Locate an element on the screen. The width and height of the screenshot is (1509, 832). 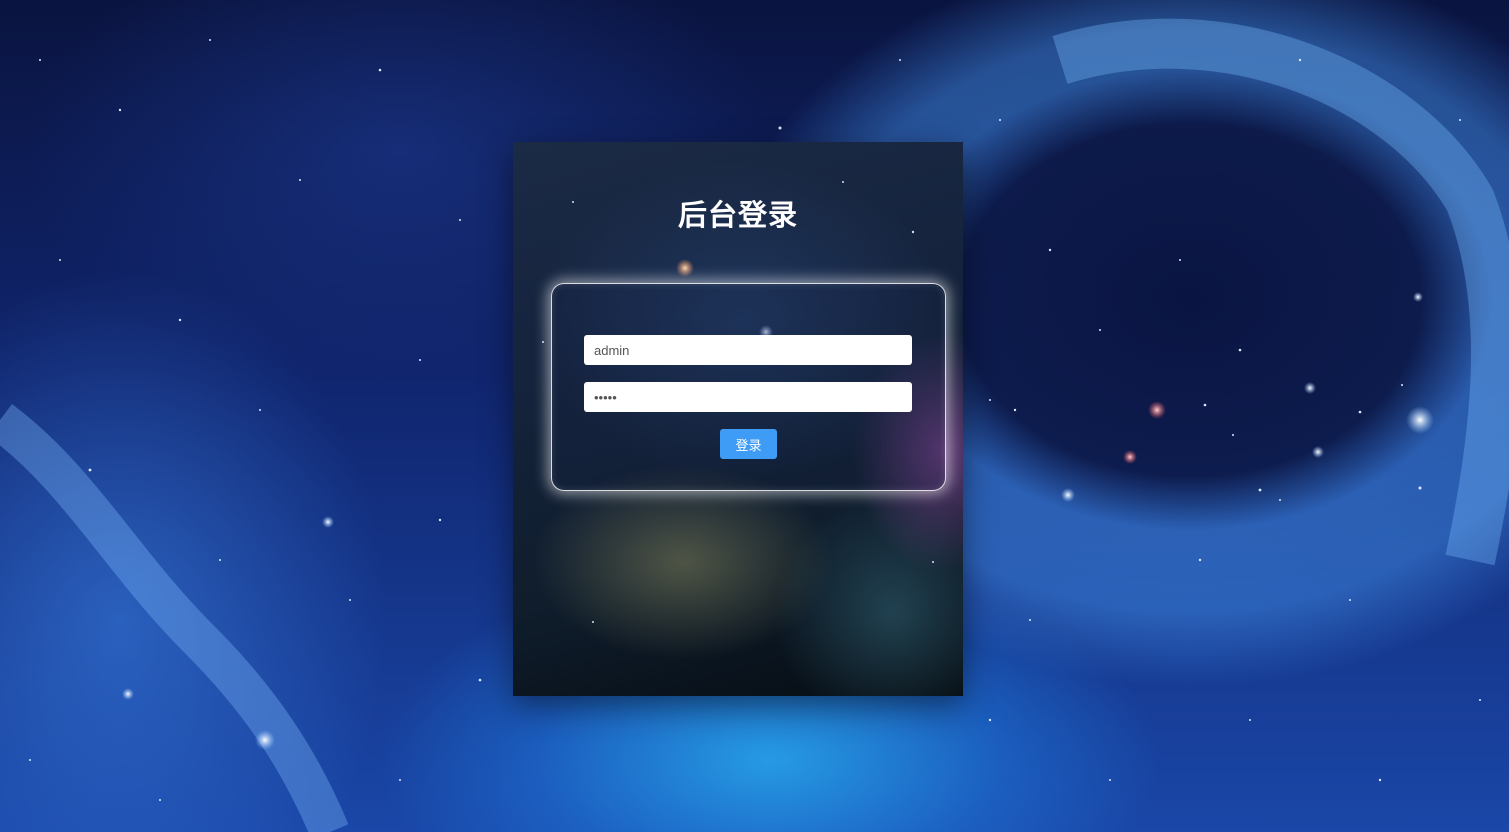
page-title: 后台登录 is located at coordinates (738, 213).